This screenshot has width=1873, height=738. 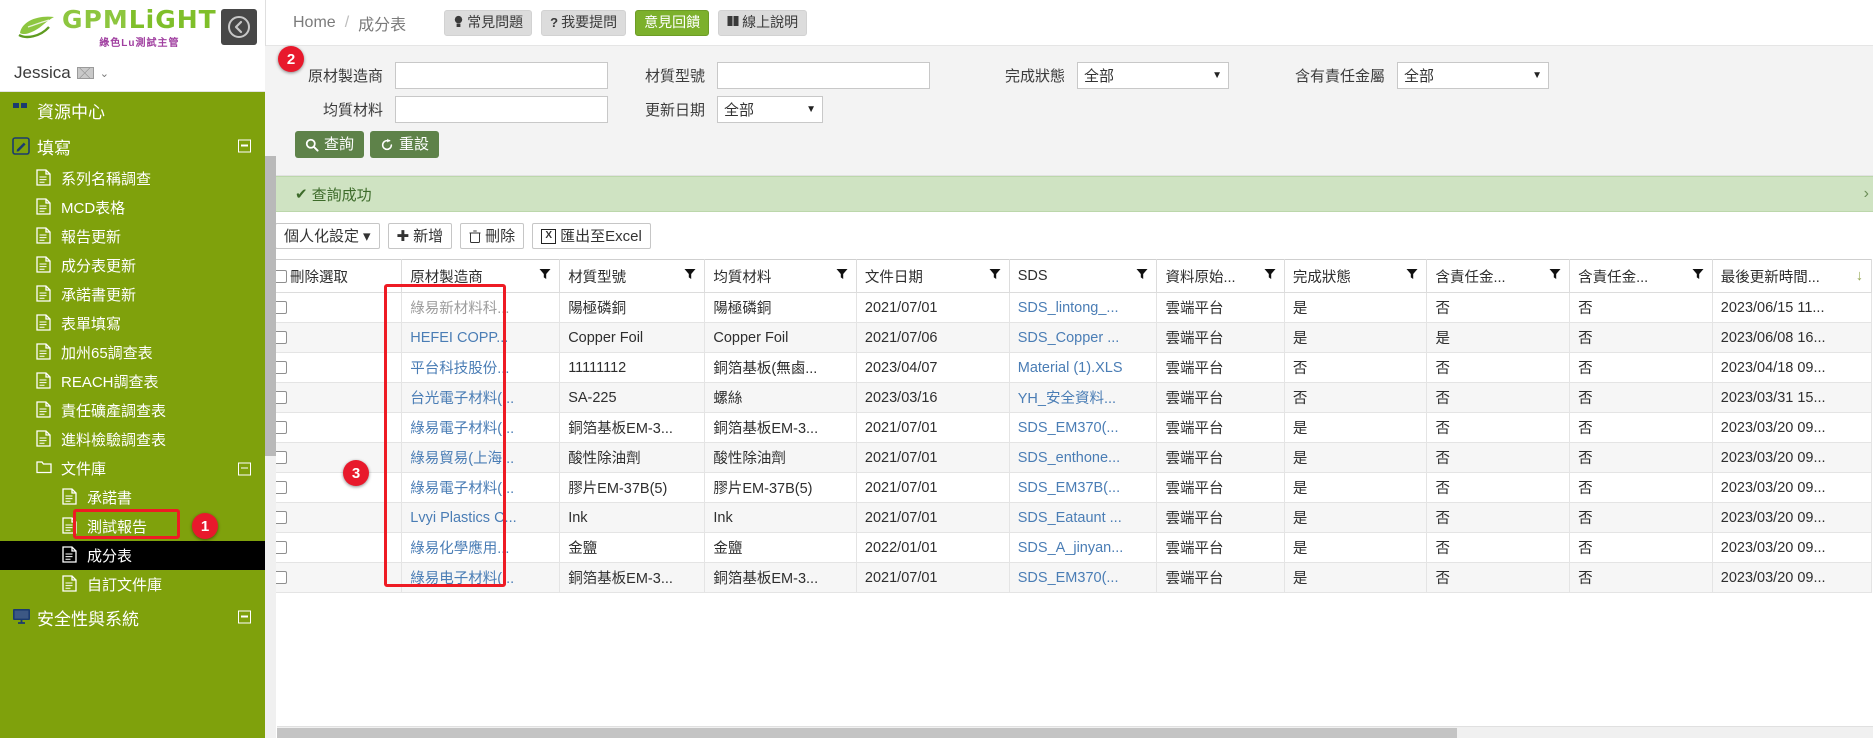 What do you see at coordinates (1083, 367) in the screenshot?
I see `cell-sds: Material (1).XLS` at bounding box center [1083, 367].